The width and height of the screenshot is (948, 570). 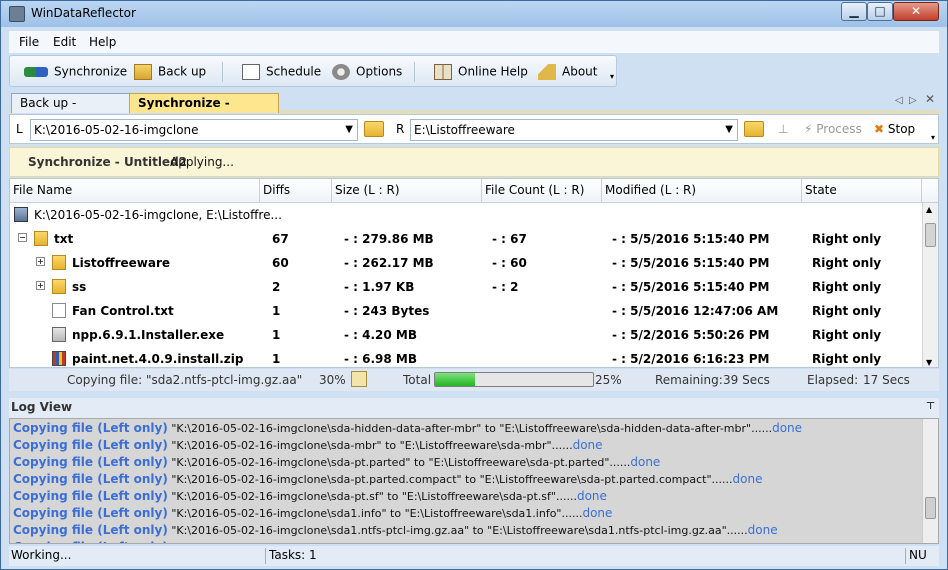 What do you see at coordinates (293, 555) in the screenshot?
I see `tasks-count: Tasks: 1` at bounding box center [293, 555].